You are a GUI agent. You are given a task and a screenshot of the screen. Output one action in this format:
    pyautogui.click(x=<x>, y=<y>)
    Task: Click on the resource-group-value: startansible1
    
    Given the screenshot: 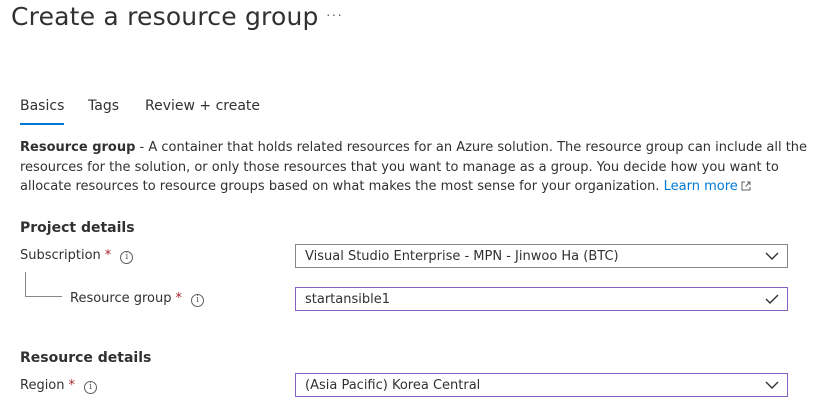 What is the action you would take?
    pyautogui.click(x=348, y=299)
    